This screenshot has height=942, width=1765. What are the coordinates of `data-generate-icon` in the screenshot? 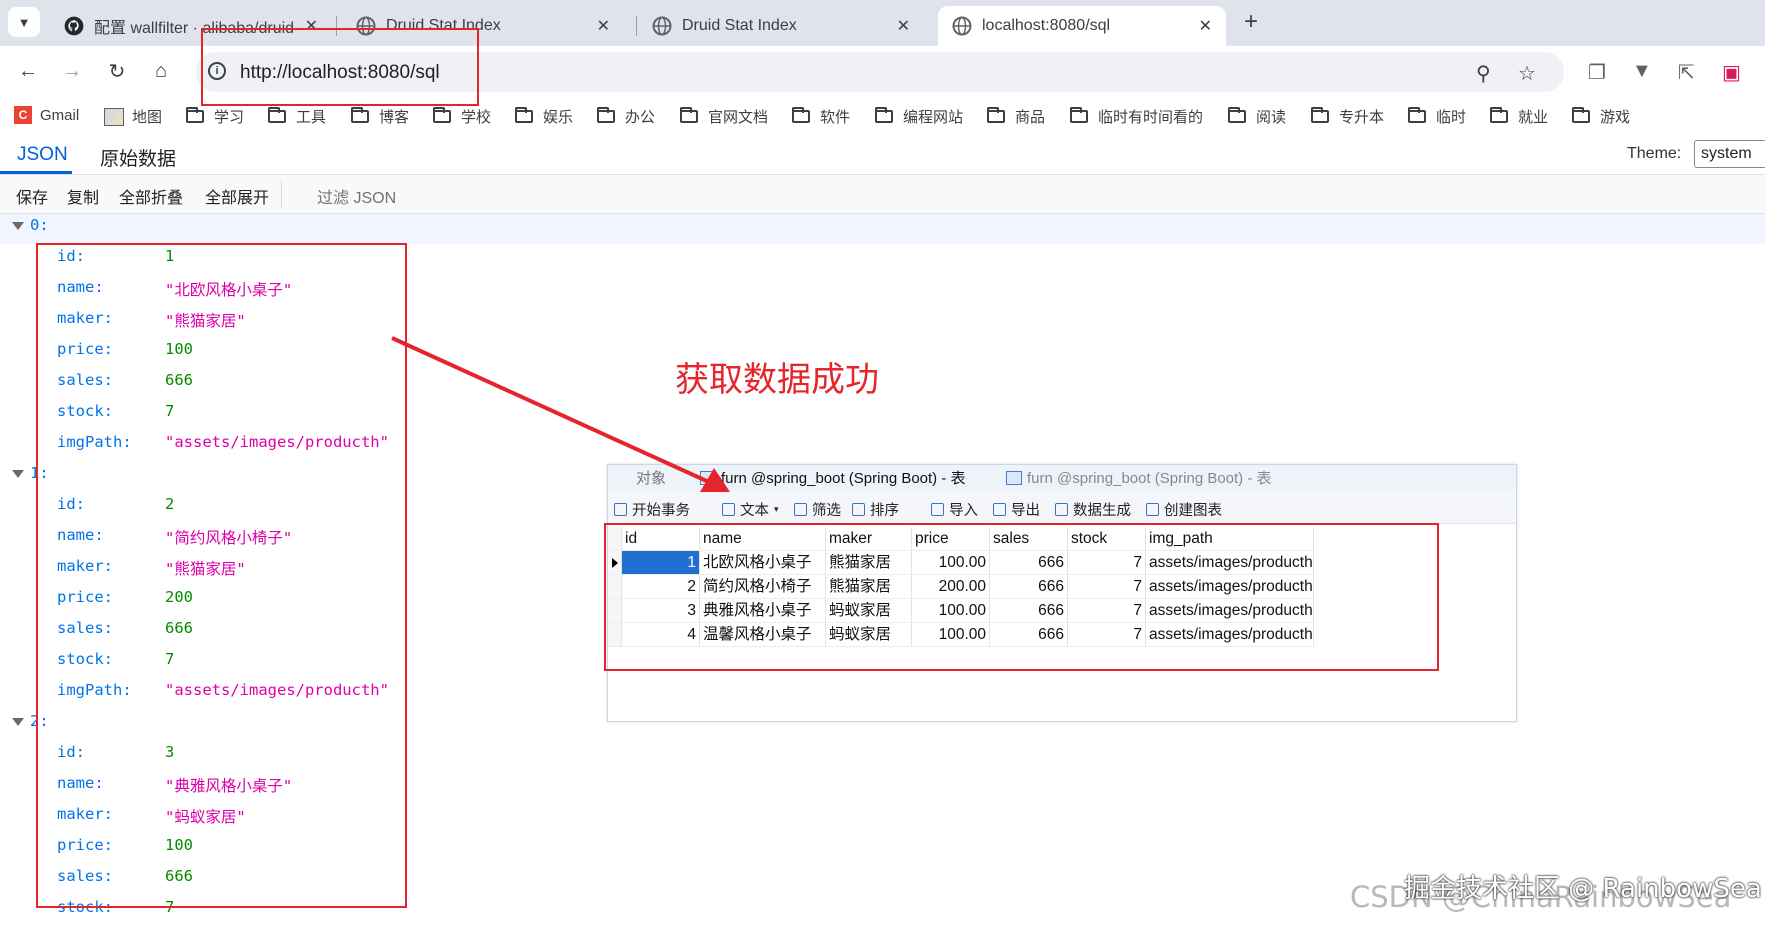 It's located at (1061, 509).